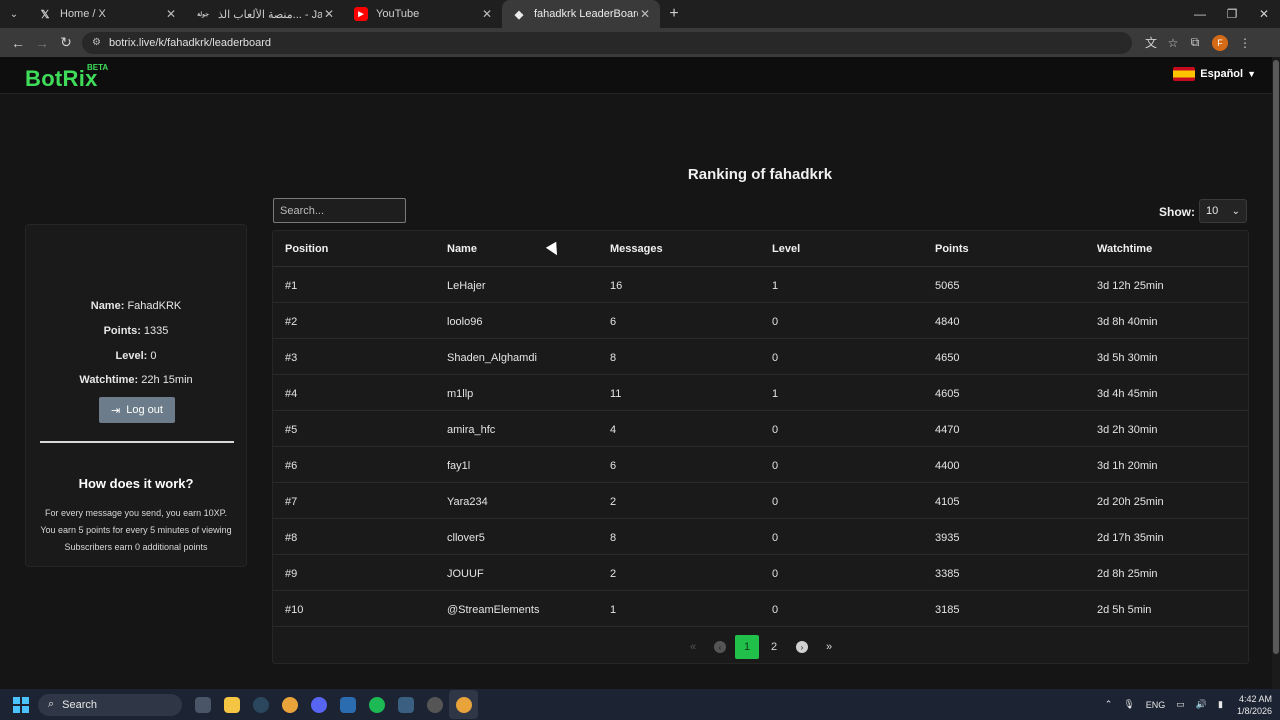 The image size is (1280, 720). I want to click on chevron-up-icon: ⌃, so click(1109, 704).